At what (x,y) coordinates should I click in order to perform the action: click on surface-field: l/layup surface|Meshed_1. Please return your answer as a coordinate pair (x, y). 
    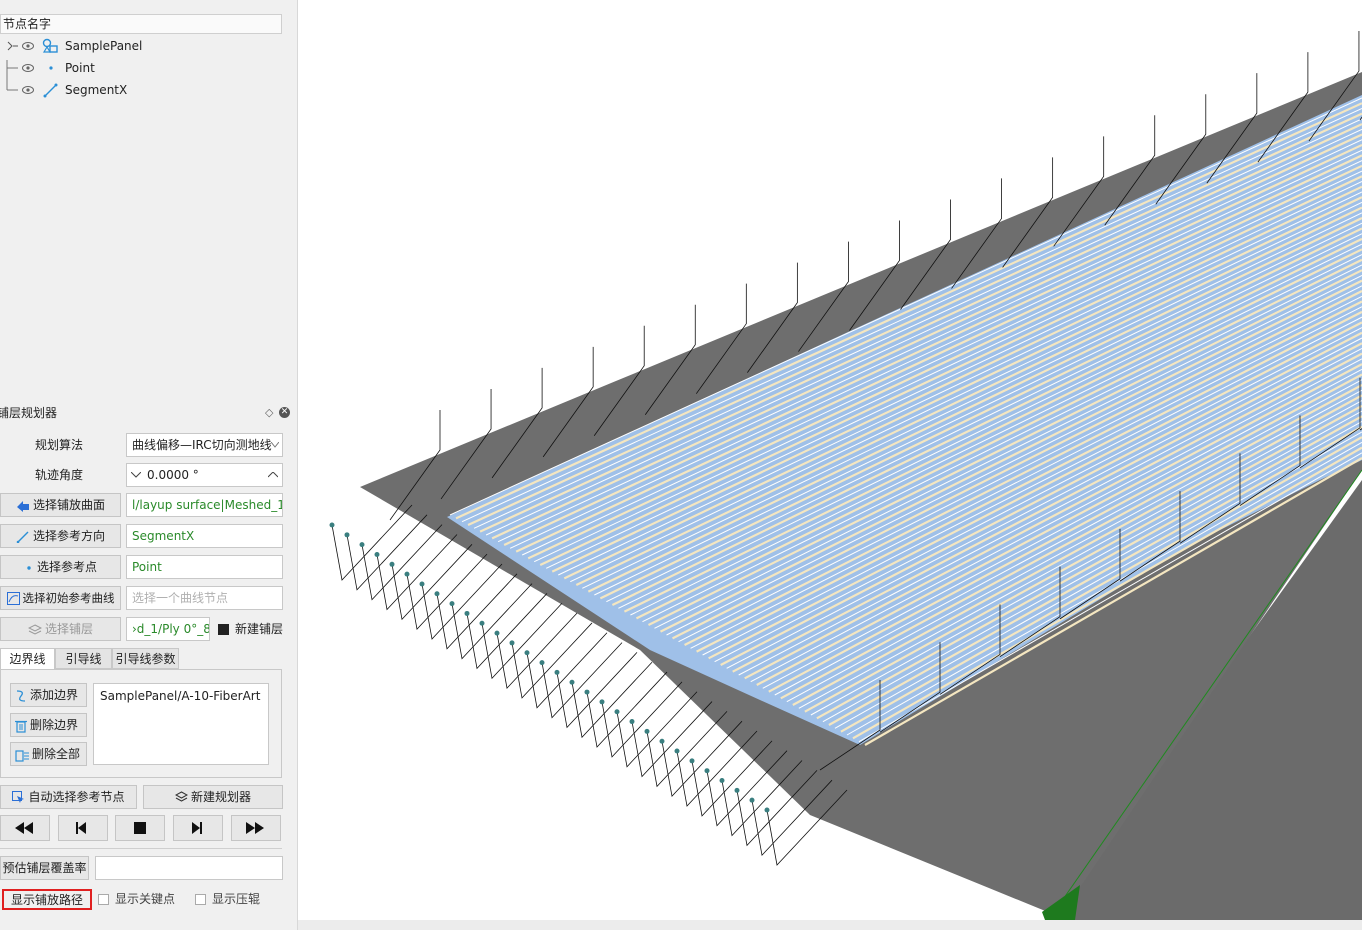
    Looking at the image, I should click on (204, 505).